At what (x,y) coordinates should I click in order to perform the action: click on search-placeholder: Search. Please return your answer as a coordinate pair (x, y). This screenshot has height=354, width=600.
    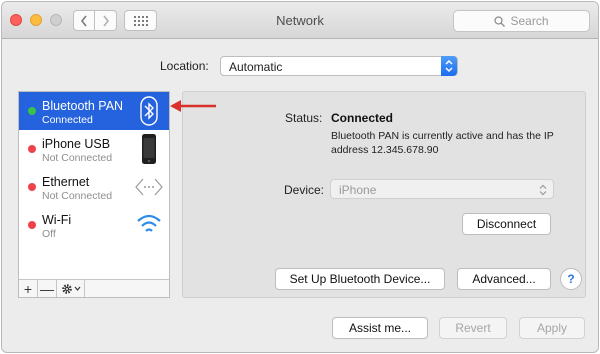
    Looking at the image, I should click on (529, 21).